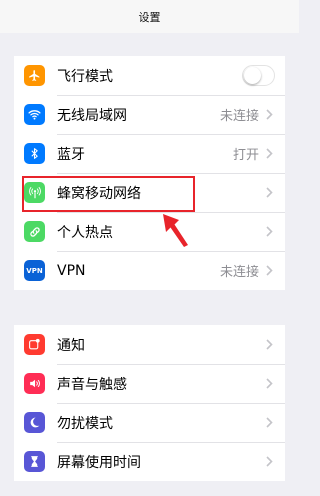 The width and height of the screenshot is (320, 496). What do you see at coordinates (149, 461) in the screenshot?
I see `settings-row-screentime: 屏幕使用时间` at bounding box center [149, 461].